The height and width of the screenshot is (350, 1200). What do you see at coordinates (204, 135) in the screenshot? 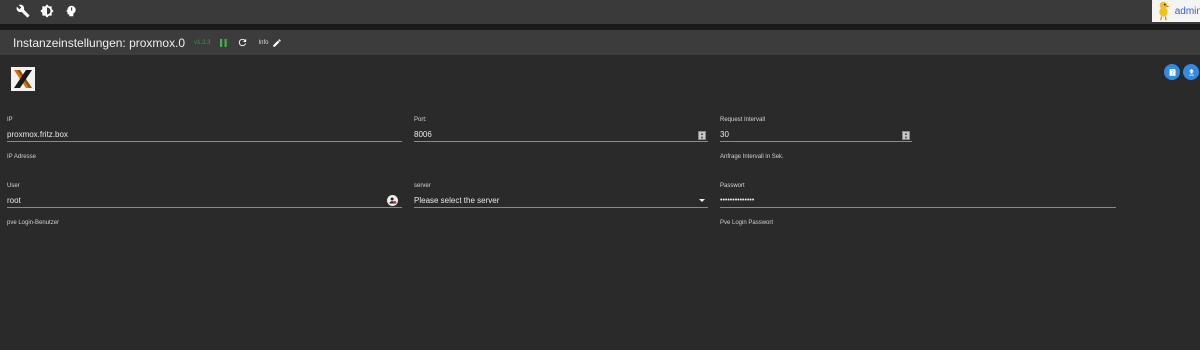
I see `ip-input: proxmox.fritz.box` at bounding box center [204, 135].